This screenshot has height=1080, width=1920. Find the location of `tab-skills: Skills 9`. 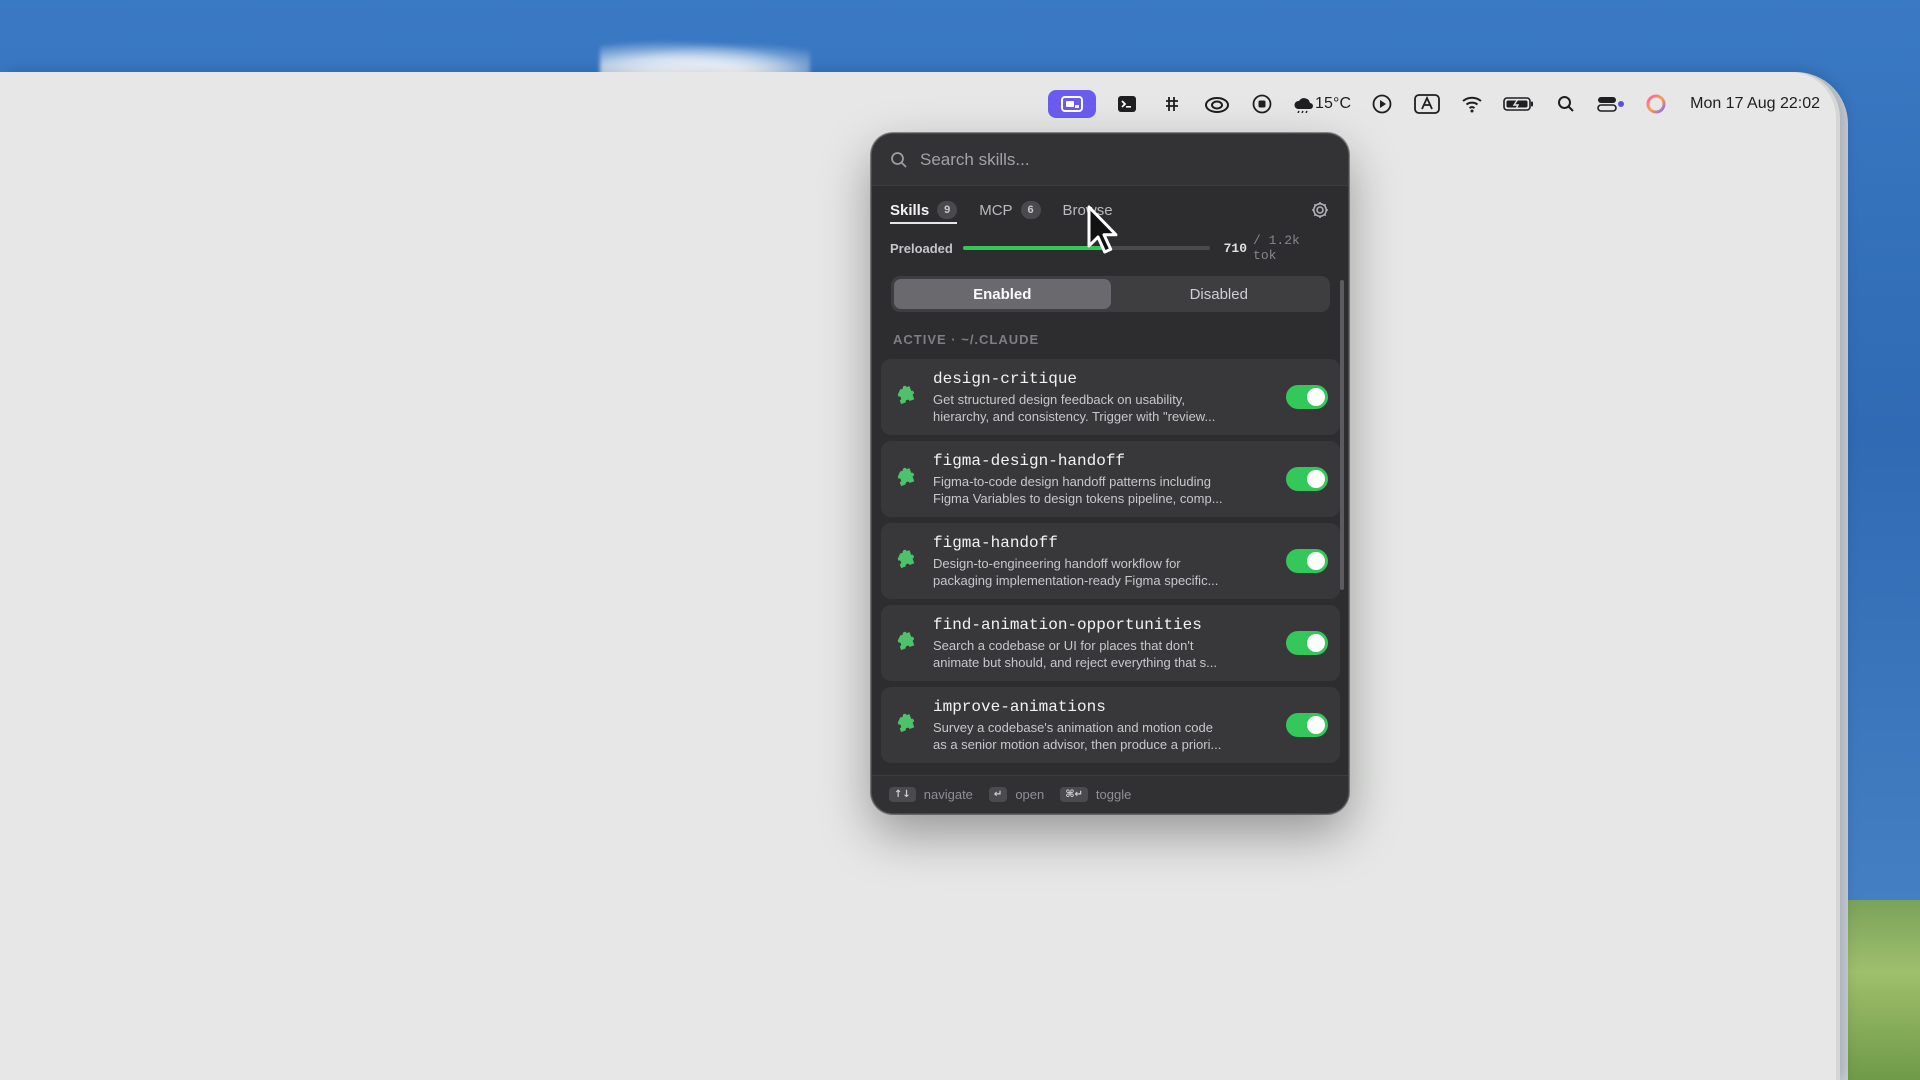

tab-skills: Skills 9 is located at coordinates (924, 210).